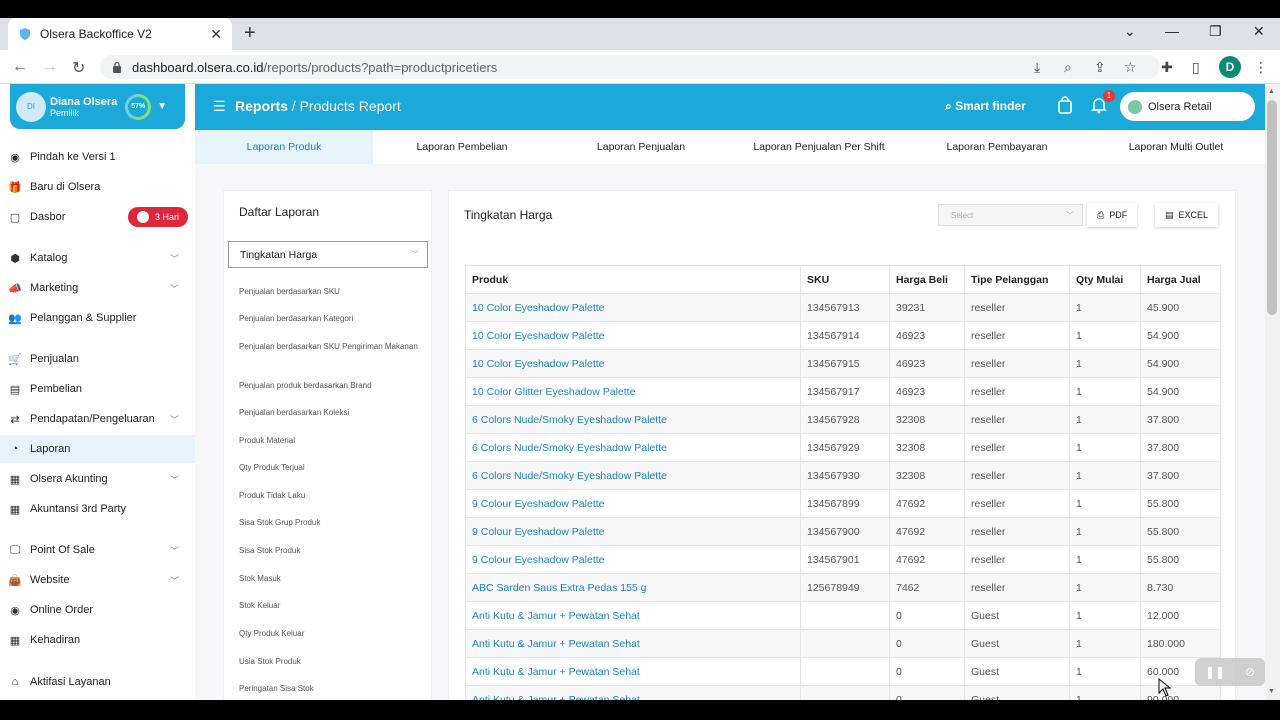 The height and width of the screenshot is (720, 1280). What do you see at coordinates (641, 147) in the screenshot?
I see `tab-laporan-penjualan: Laporan Penjualan` at bounding box center [641, 147].